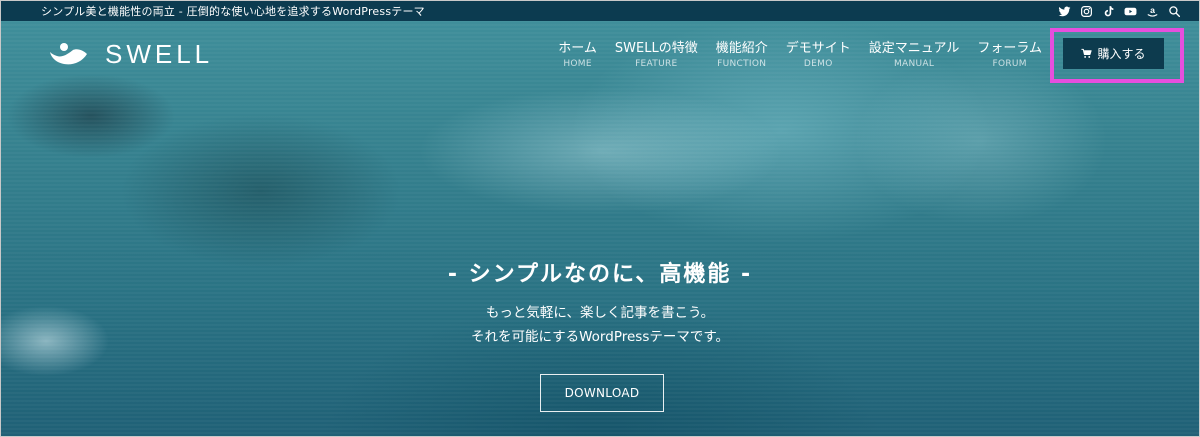 The width and height of the screenshot is (1200, 437). Describe the element at coordinates (577, 64) in the screenshot. I see `nav-label-en: HOME` at that location.